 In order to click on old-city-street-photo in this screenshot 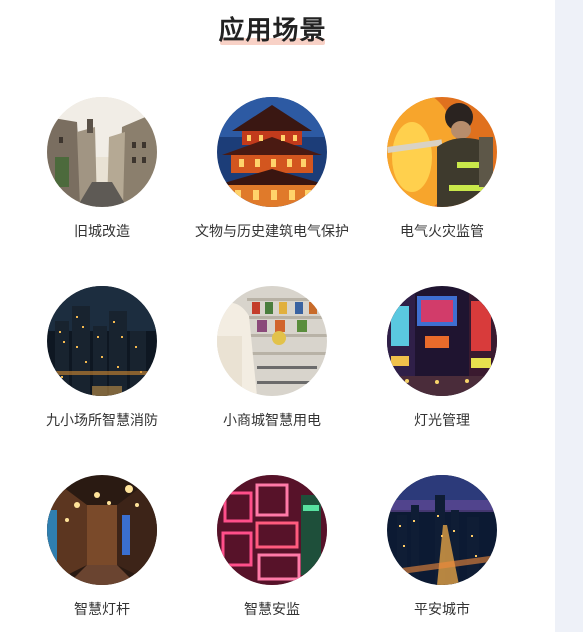, I will do `click(102, 152)`.